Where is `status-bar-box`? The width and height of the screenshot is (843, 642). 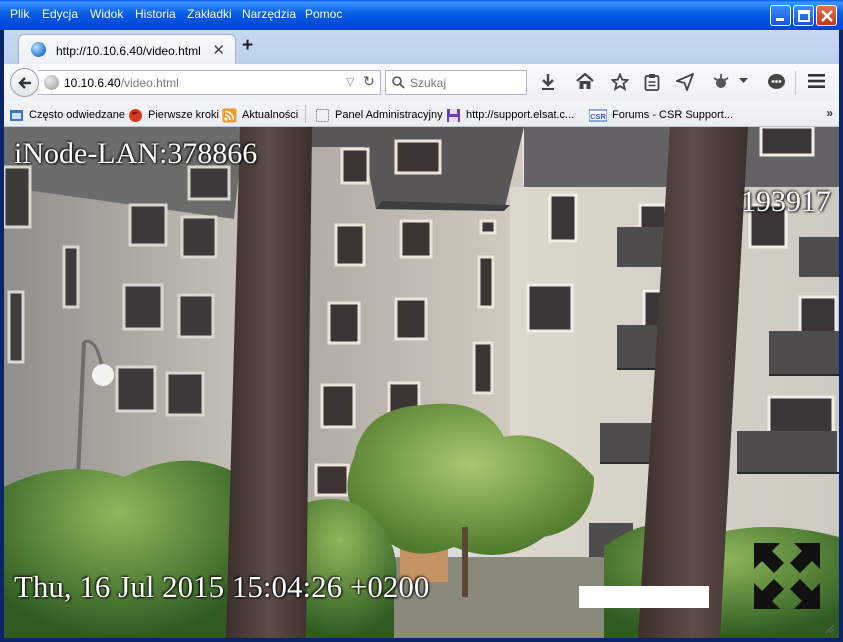
status-bar-box is located at coordinates (644, 597).